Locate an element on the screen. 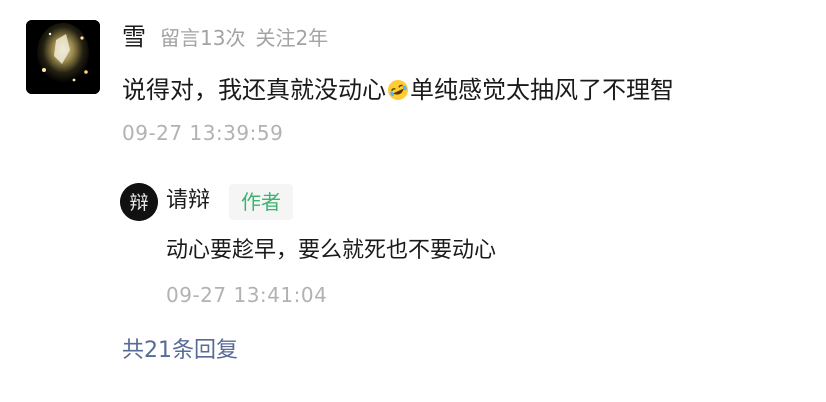  author-avatar-icon: 辩 is located at coordinates (139, 202).